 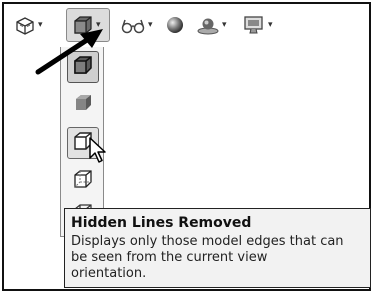 What do you see at coordinates (109, 273) in the screenshot?
I see `tooltip-description-line: orientation.` at bounding box center [109, 273].